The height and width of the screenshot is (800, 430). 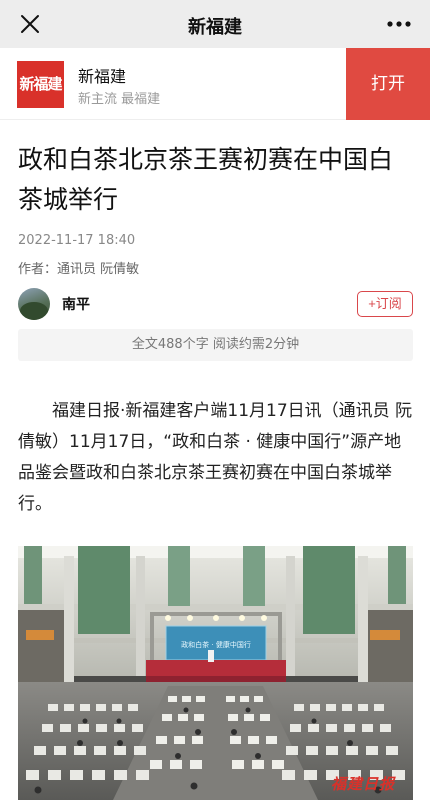 I want to click on avatar-mountain-shape, so click(x=34, y=311).